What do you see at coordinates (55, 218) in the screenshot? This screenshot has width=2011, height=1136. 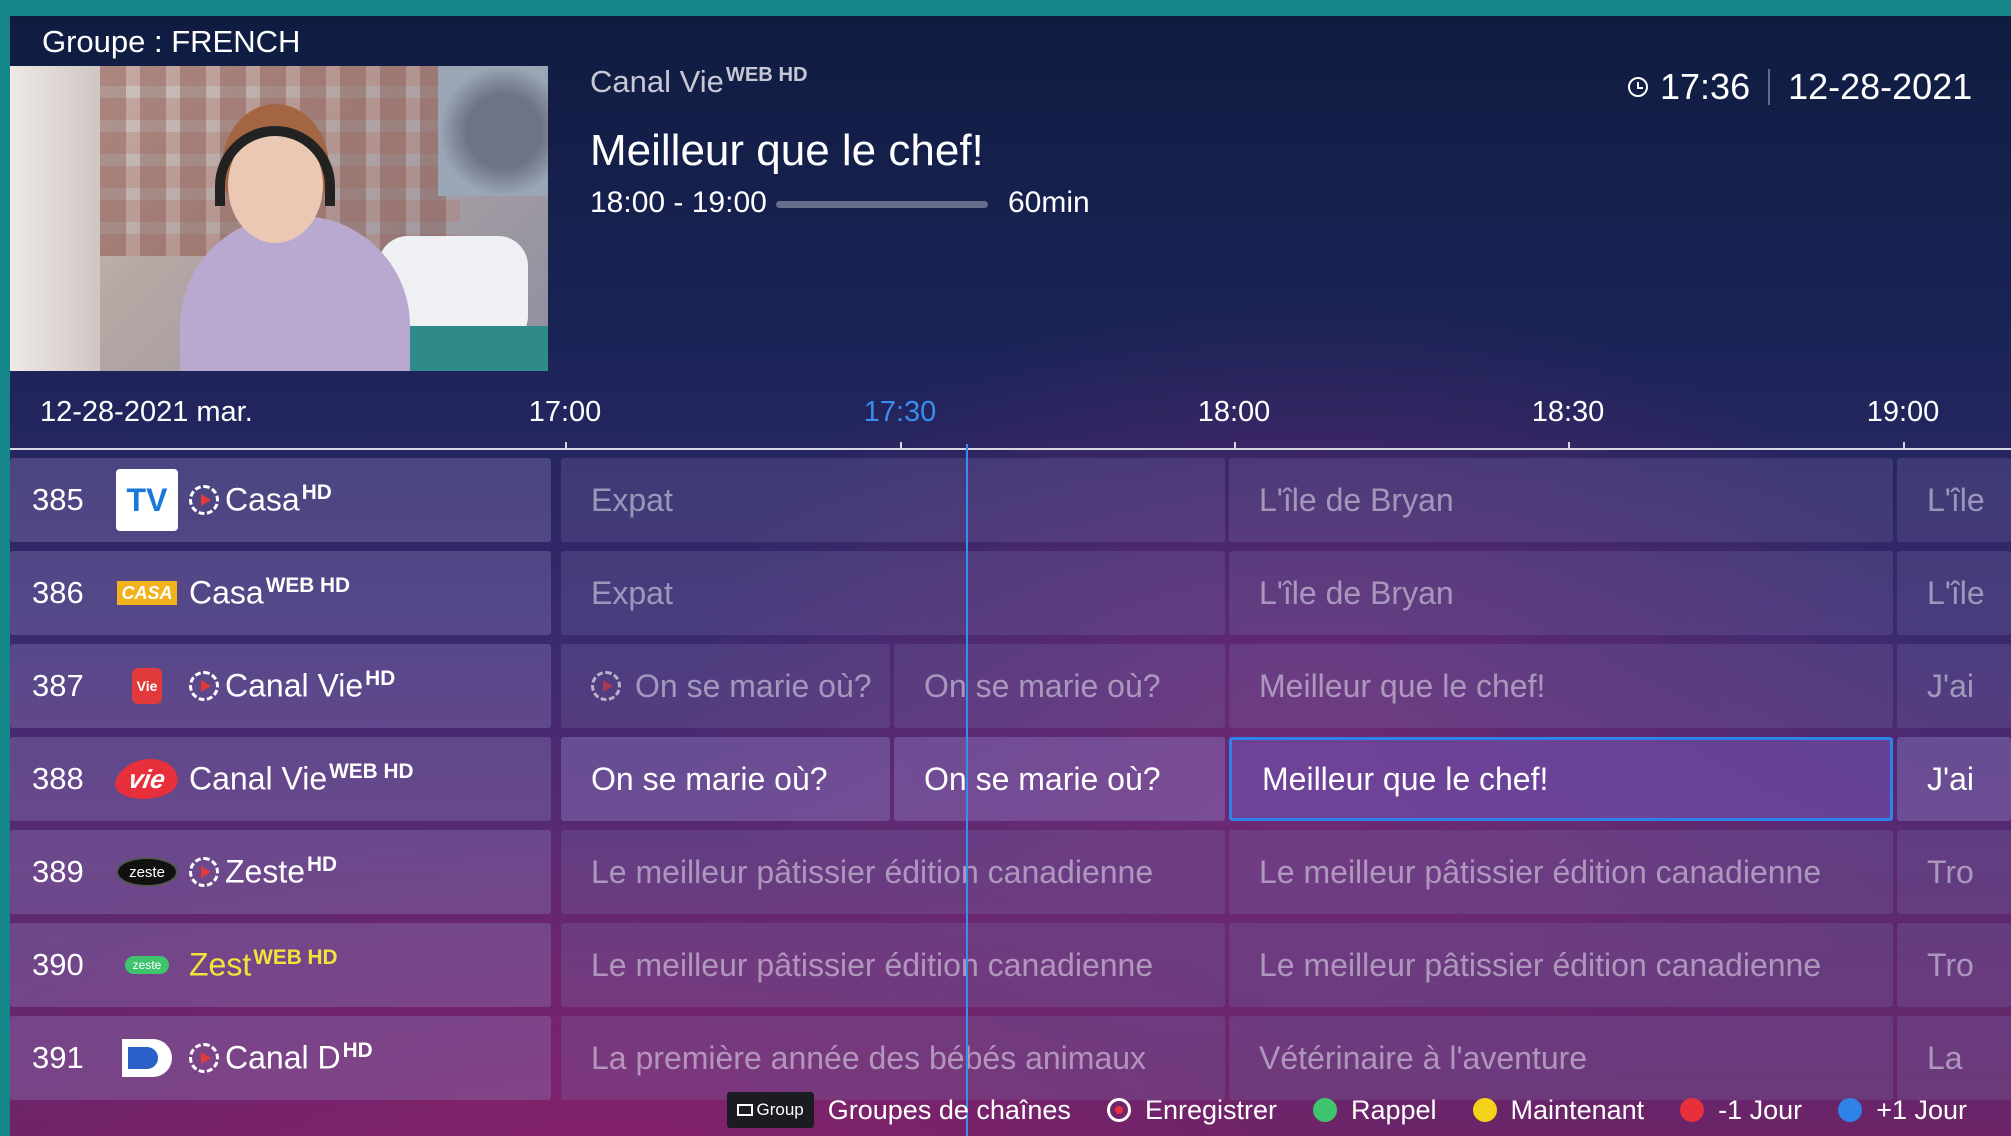 I see `preview-shelf` at bounding box center [55, 218].